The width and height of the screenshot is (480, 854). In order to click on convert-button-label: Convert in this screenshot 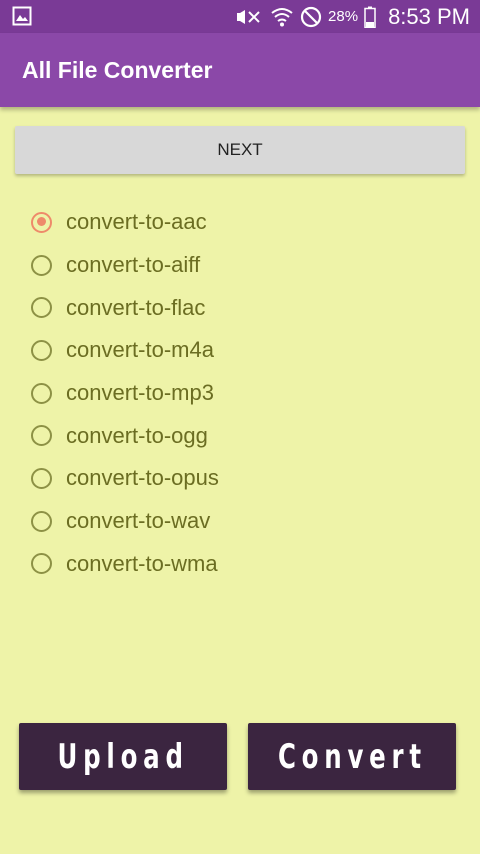, I will do `click(352, 756)`.